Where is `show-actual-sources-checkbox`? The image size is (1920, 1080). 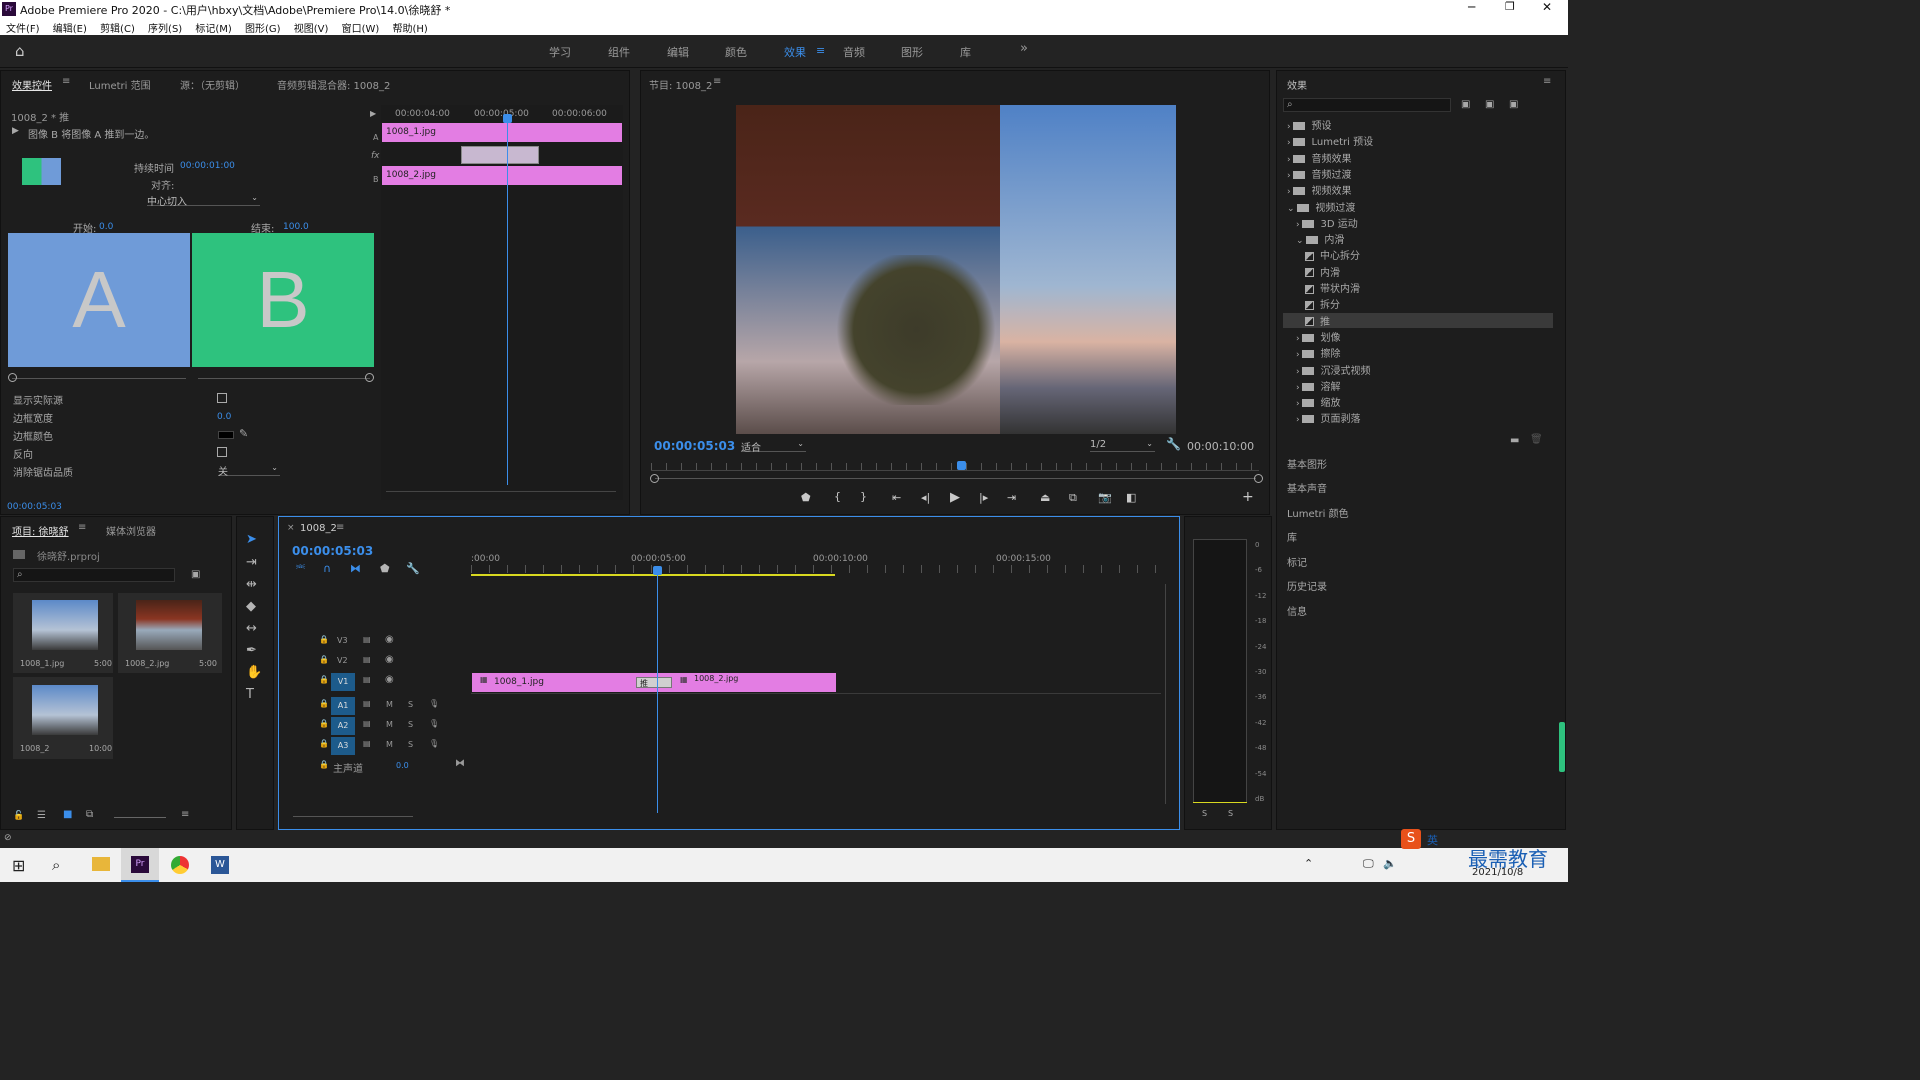
show-actual-sources-checkbox is located at coordinates (222, 398).